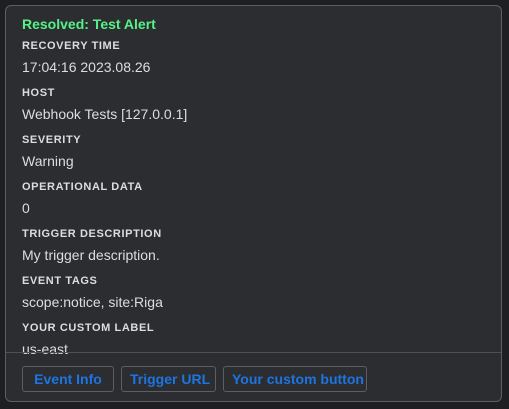  Describe the element at coordinates (253, 343) in the screenshot. I see `field-custom-label: YOUR CUSTOM LABEL us-east` at that location.